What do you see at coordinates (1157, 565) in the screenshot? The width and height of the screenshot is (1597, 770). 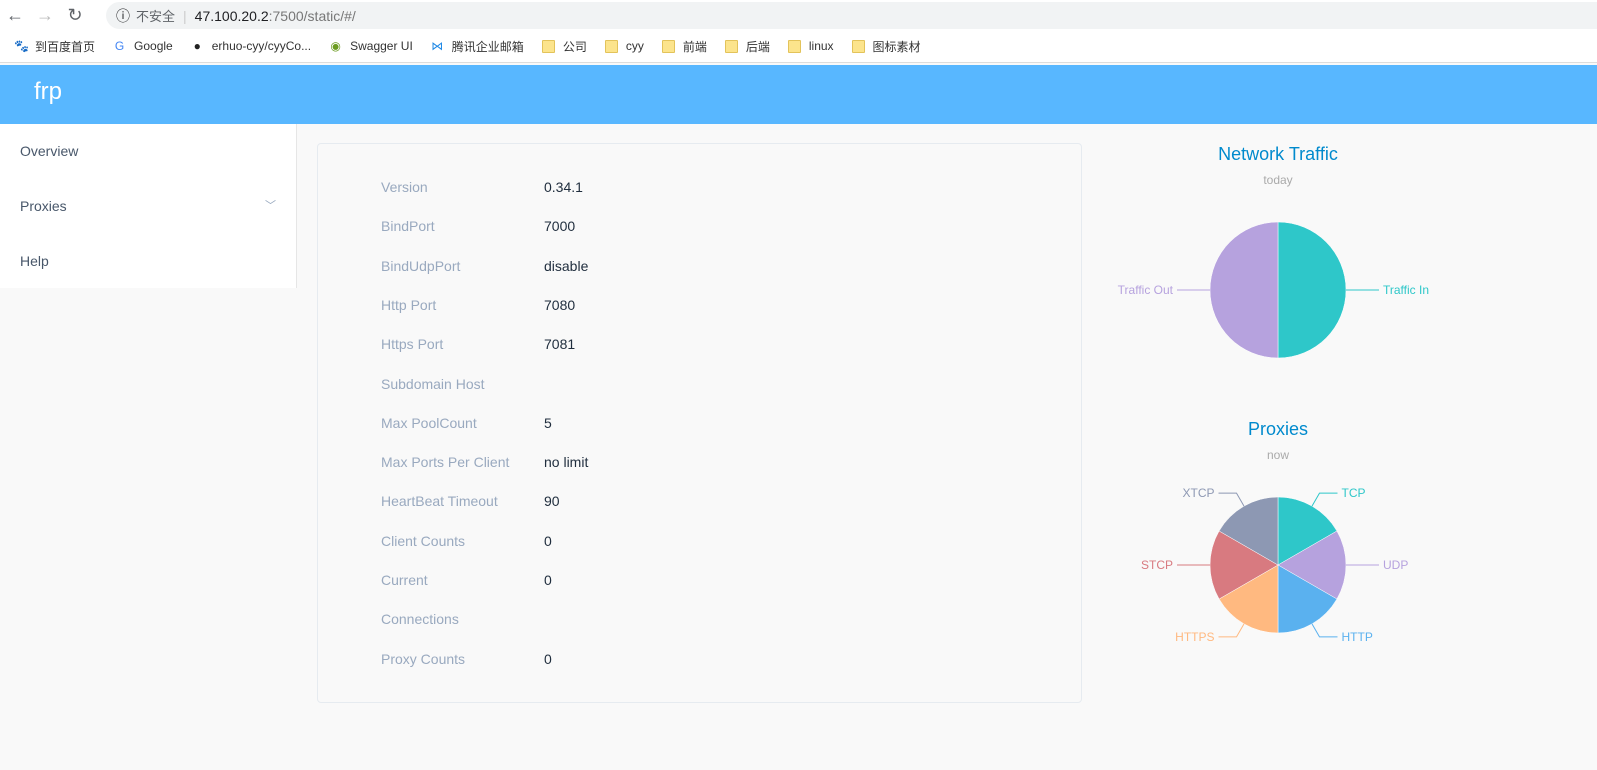 I see `pie-label: STCP` at bounding box center [1157, 565].